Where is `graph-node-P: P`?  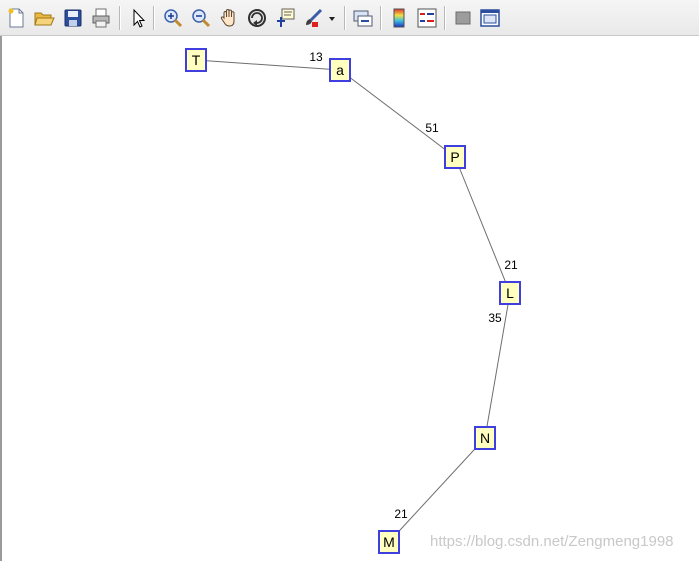
graph-node-P: P is located at coordinates (455, 157).